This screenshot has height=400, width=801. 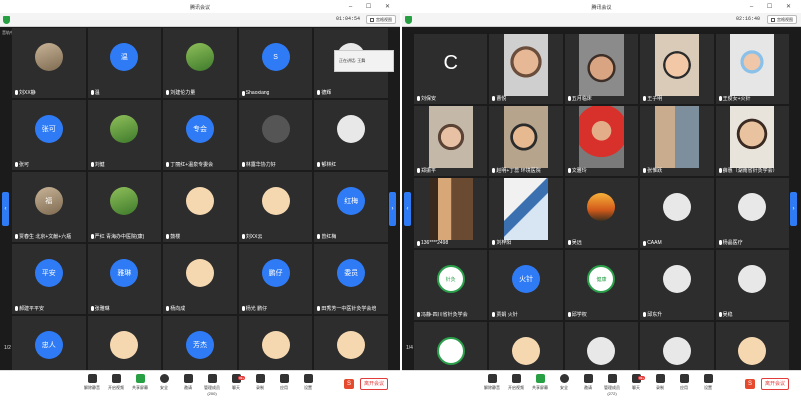 What do you see at coordinates (351, 135) in the screenshot?
I see `participant-tile: 郁林红` at bounding box center [351, 135].